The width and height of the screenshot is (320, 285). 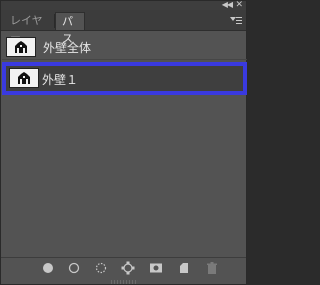 I want to click on bottom-toolbar, so click(x=123, y=267).